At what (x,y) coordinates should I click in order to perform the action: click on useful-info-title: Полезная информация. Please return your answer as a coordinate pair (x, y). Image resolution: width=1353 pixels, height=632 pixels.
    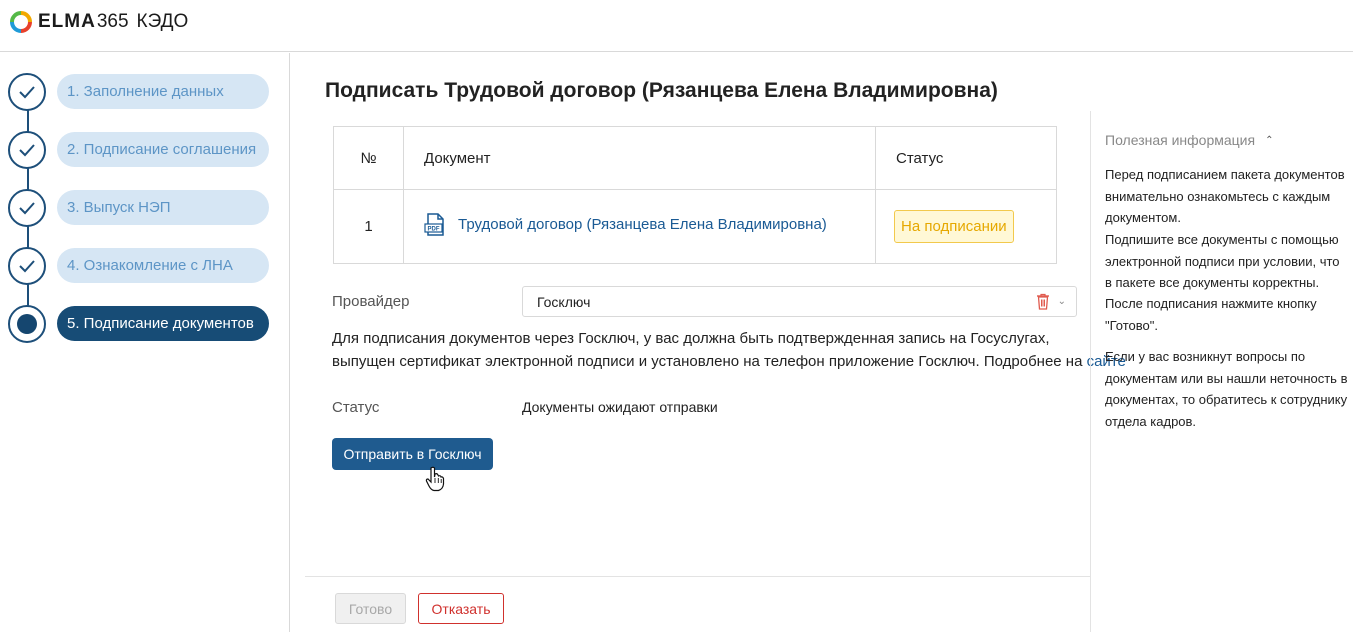
    Looking at the image, I should click on (1180, 140).